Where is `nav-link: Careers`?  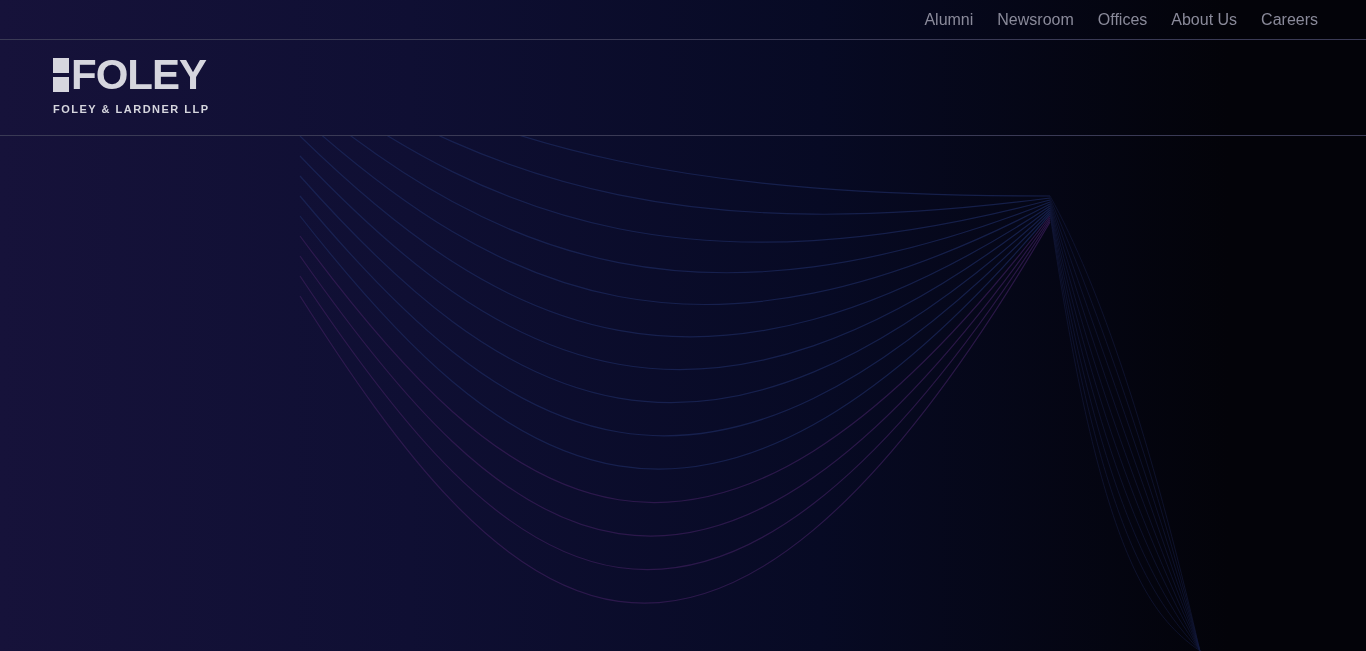 nav-link: Careers is located at coordinates (1289, 19).